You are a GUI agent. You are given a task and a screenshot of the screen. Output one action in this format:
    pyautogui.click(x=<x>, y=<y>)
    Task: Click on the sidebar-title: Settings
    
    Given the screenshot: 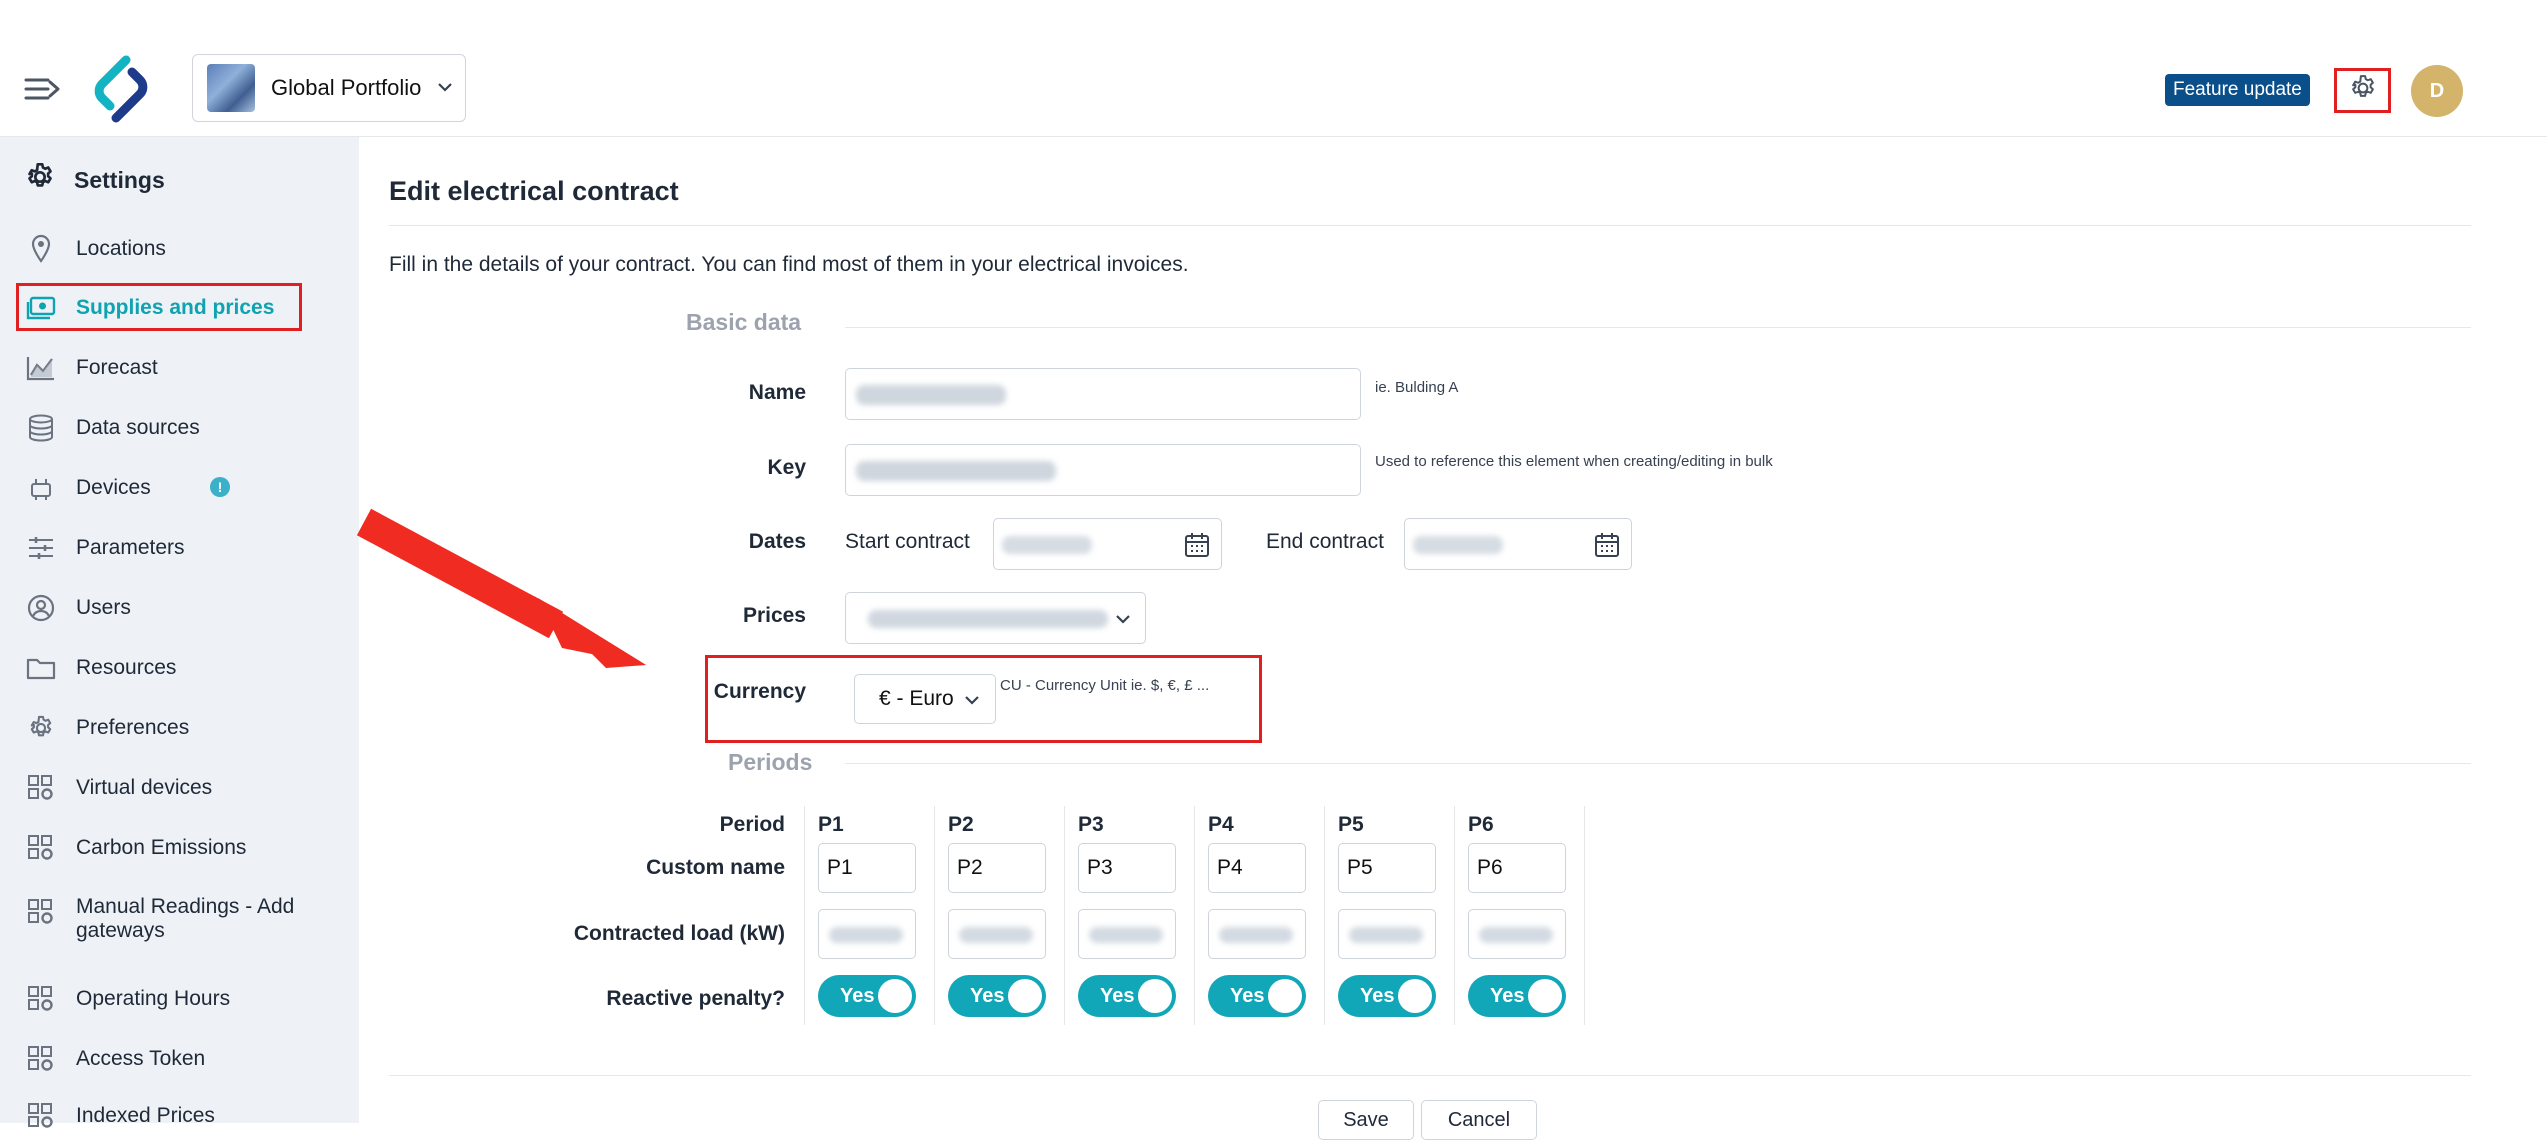 What is the action you would take?
    pyautogui.click(x=94, y=180)
    